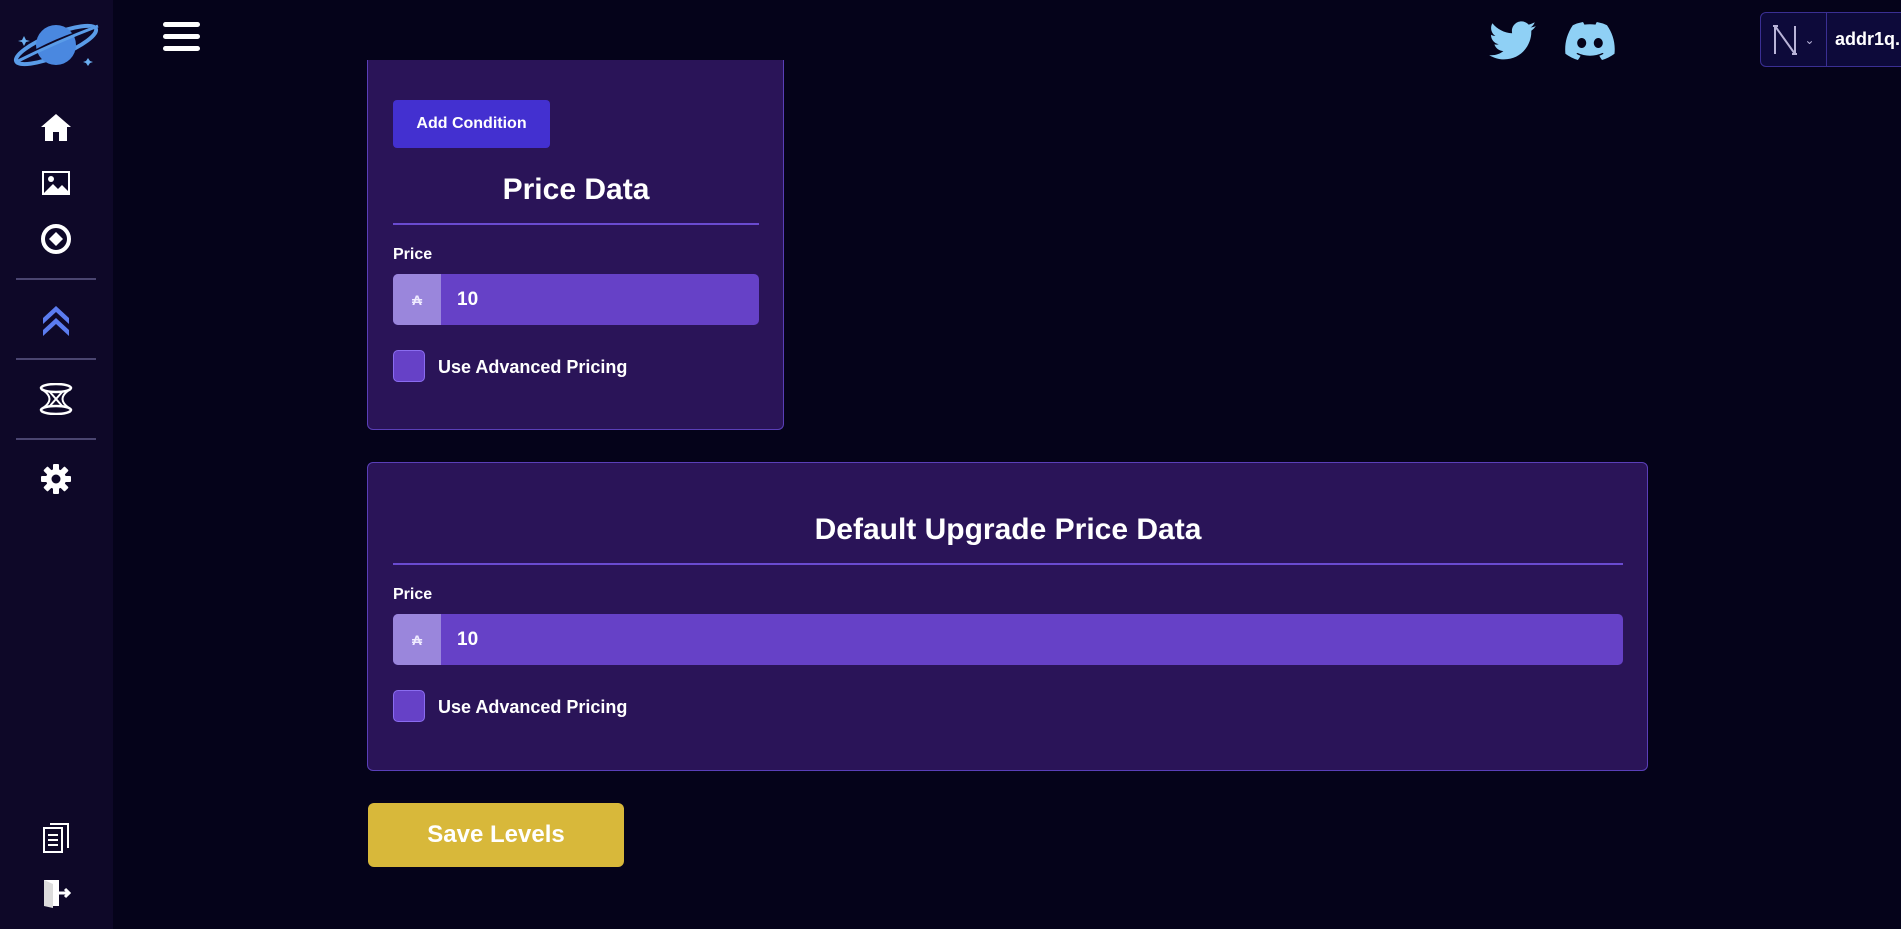 This screenshot has width=1901, height=929. I want to click on default-upgrade-price-input: ₳ 10, so click(1008, 639).